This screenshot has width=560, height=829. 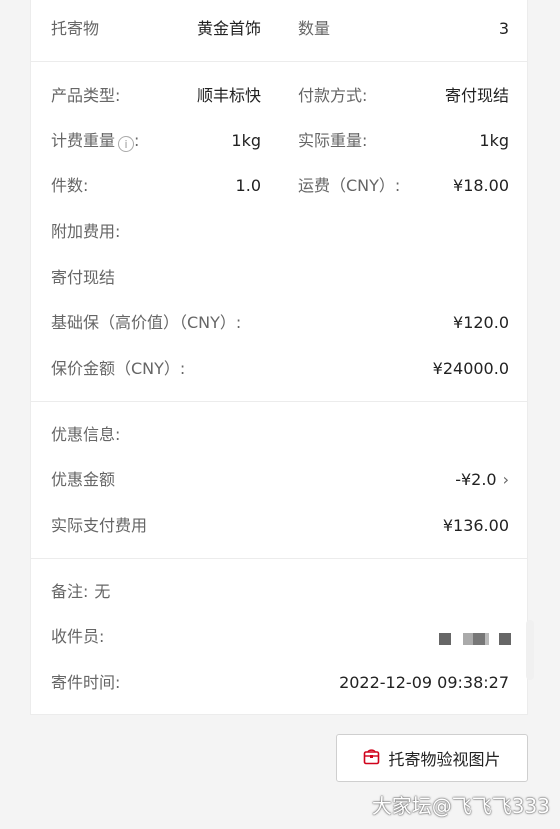 I want to click on ship-time-label: 寄件时间:, so click(x=86, y=682).